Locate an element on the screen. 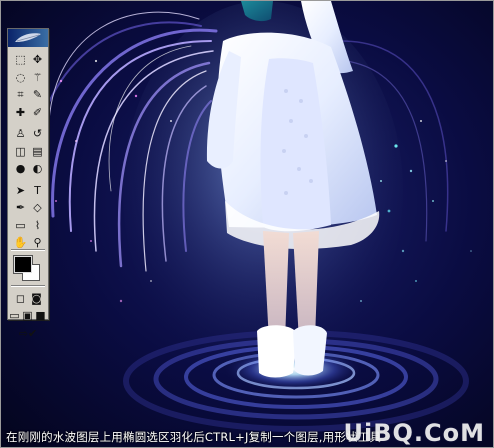 This screenshot has height=448, width=494. screen-mode-menu-icon: ▣ is located at coordinates (27, 315).